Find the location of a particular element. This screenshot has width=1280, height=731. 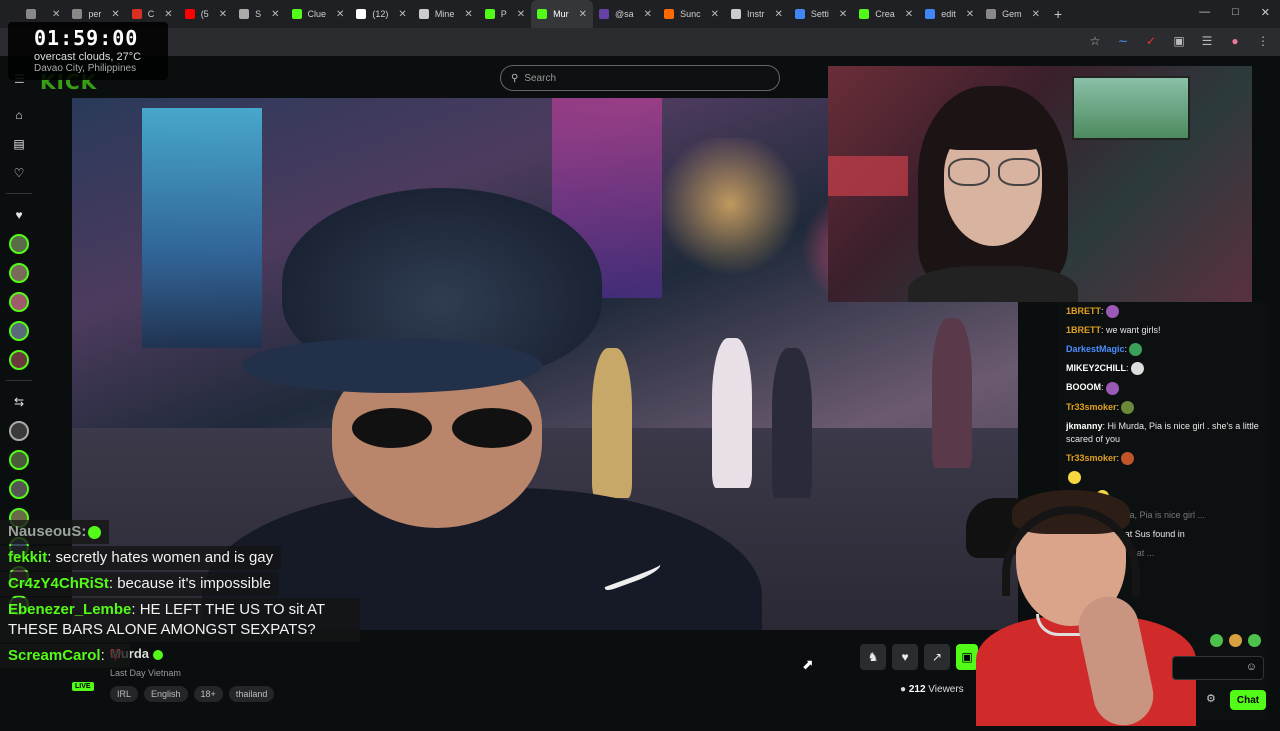

chat-username: MIKEY2CHILL is located at coordinates (1096, 368).